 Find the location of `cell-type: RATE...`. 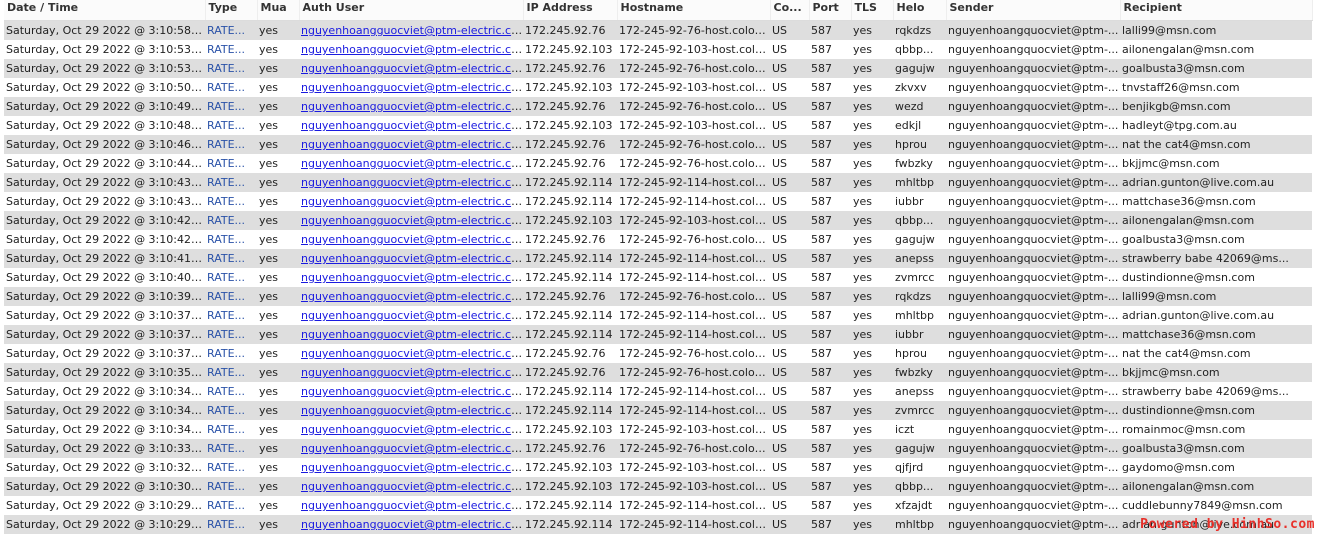

cell-type: RATE... is located at coordinates (231, 315).